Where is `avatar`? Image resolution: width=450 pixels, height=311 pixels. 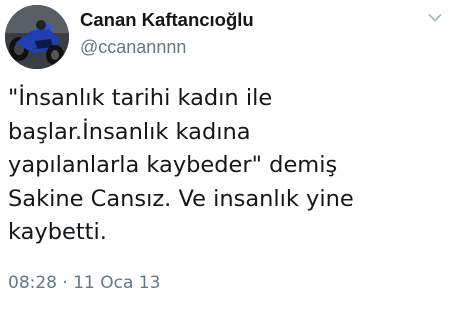
avatar is located at coordinates (37, 37).